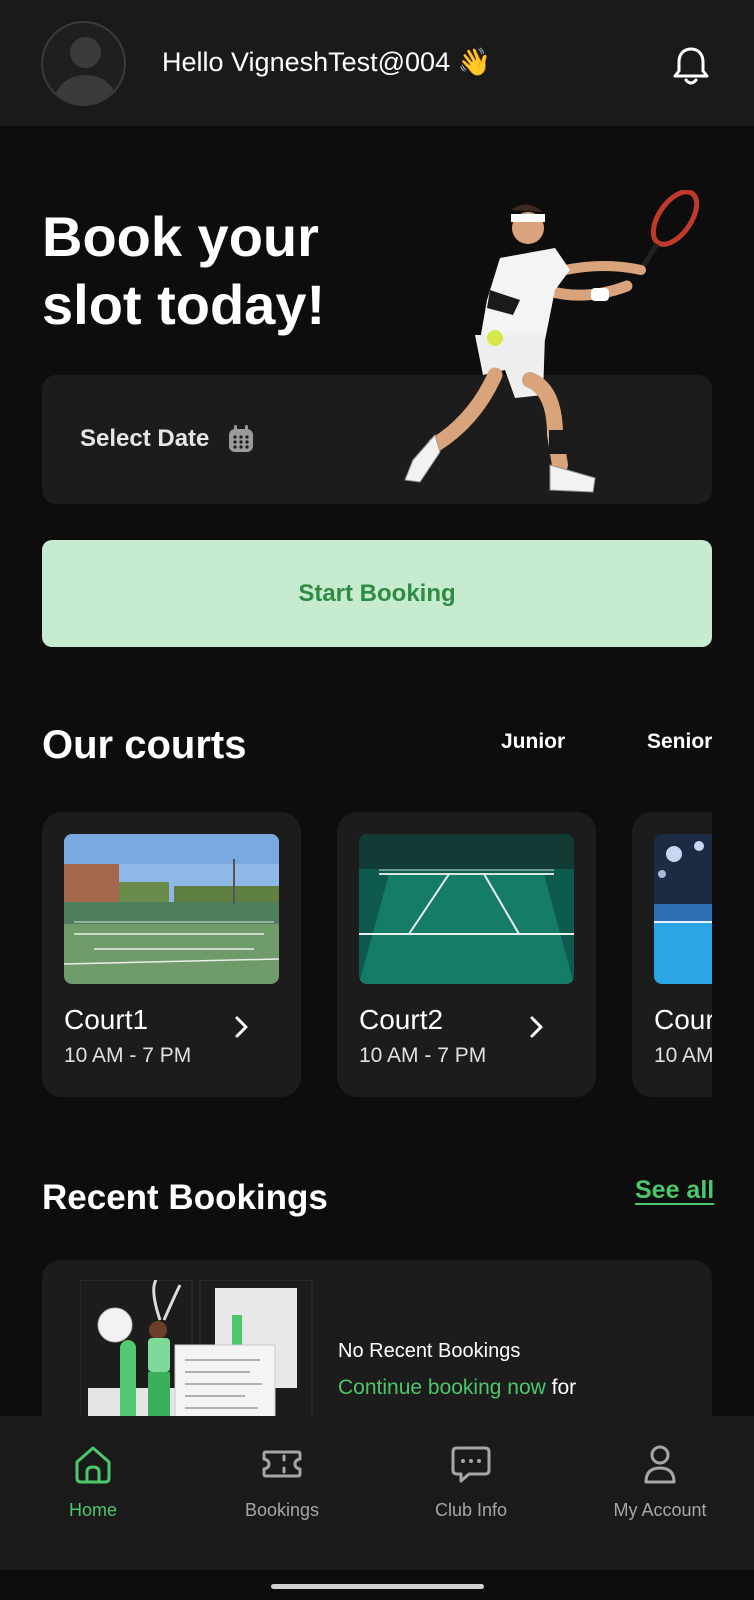 The width and height of the screenshot is (754, 1600). I want to click on continue-booking-line: Continue booking now for, so click(457, 1388).